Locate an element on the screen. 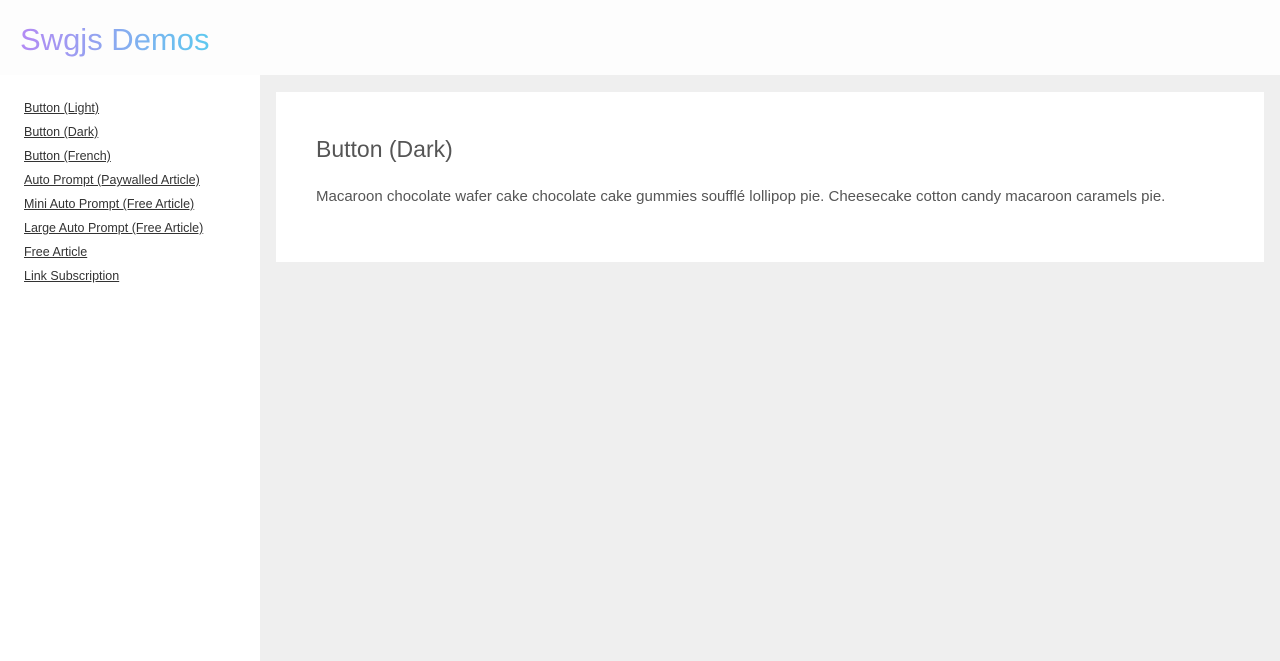  sidebar-link-button-french: Button (French) is located at coordinates (67, 156).